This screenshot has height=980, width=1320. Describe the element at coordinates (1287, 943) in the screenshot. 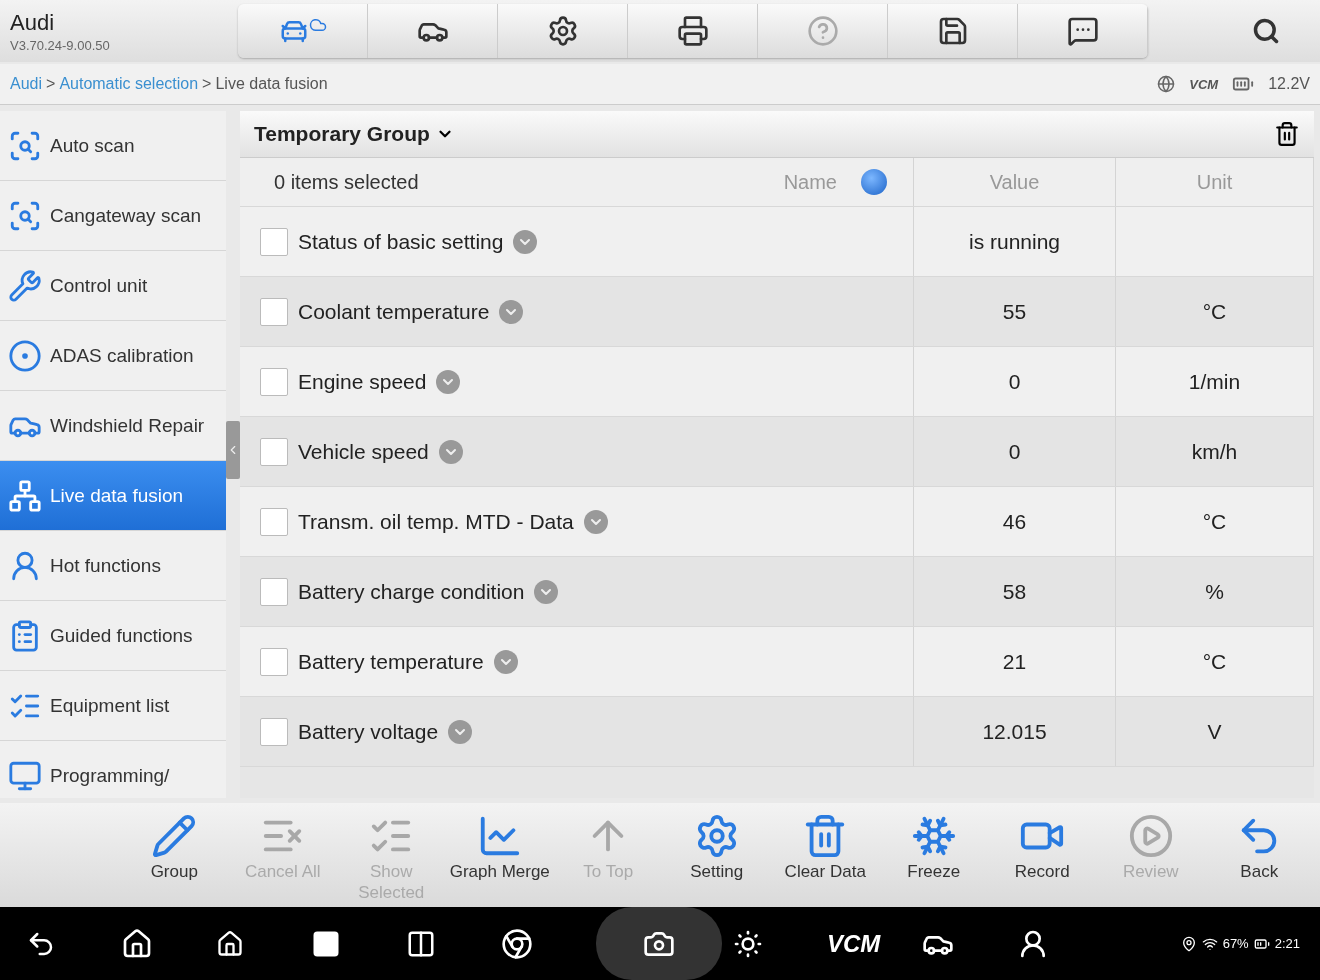

I see `clock: 2:21` at that location.